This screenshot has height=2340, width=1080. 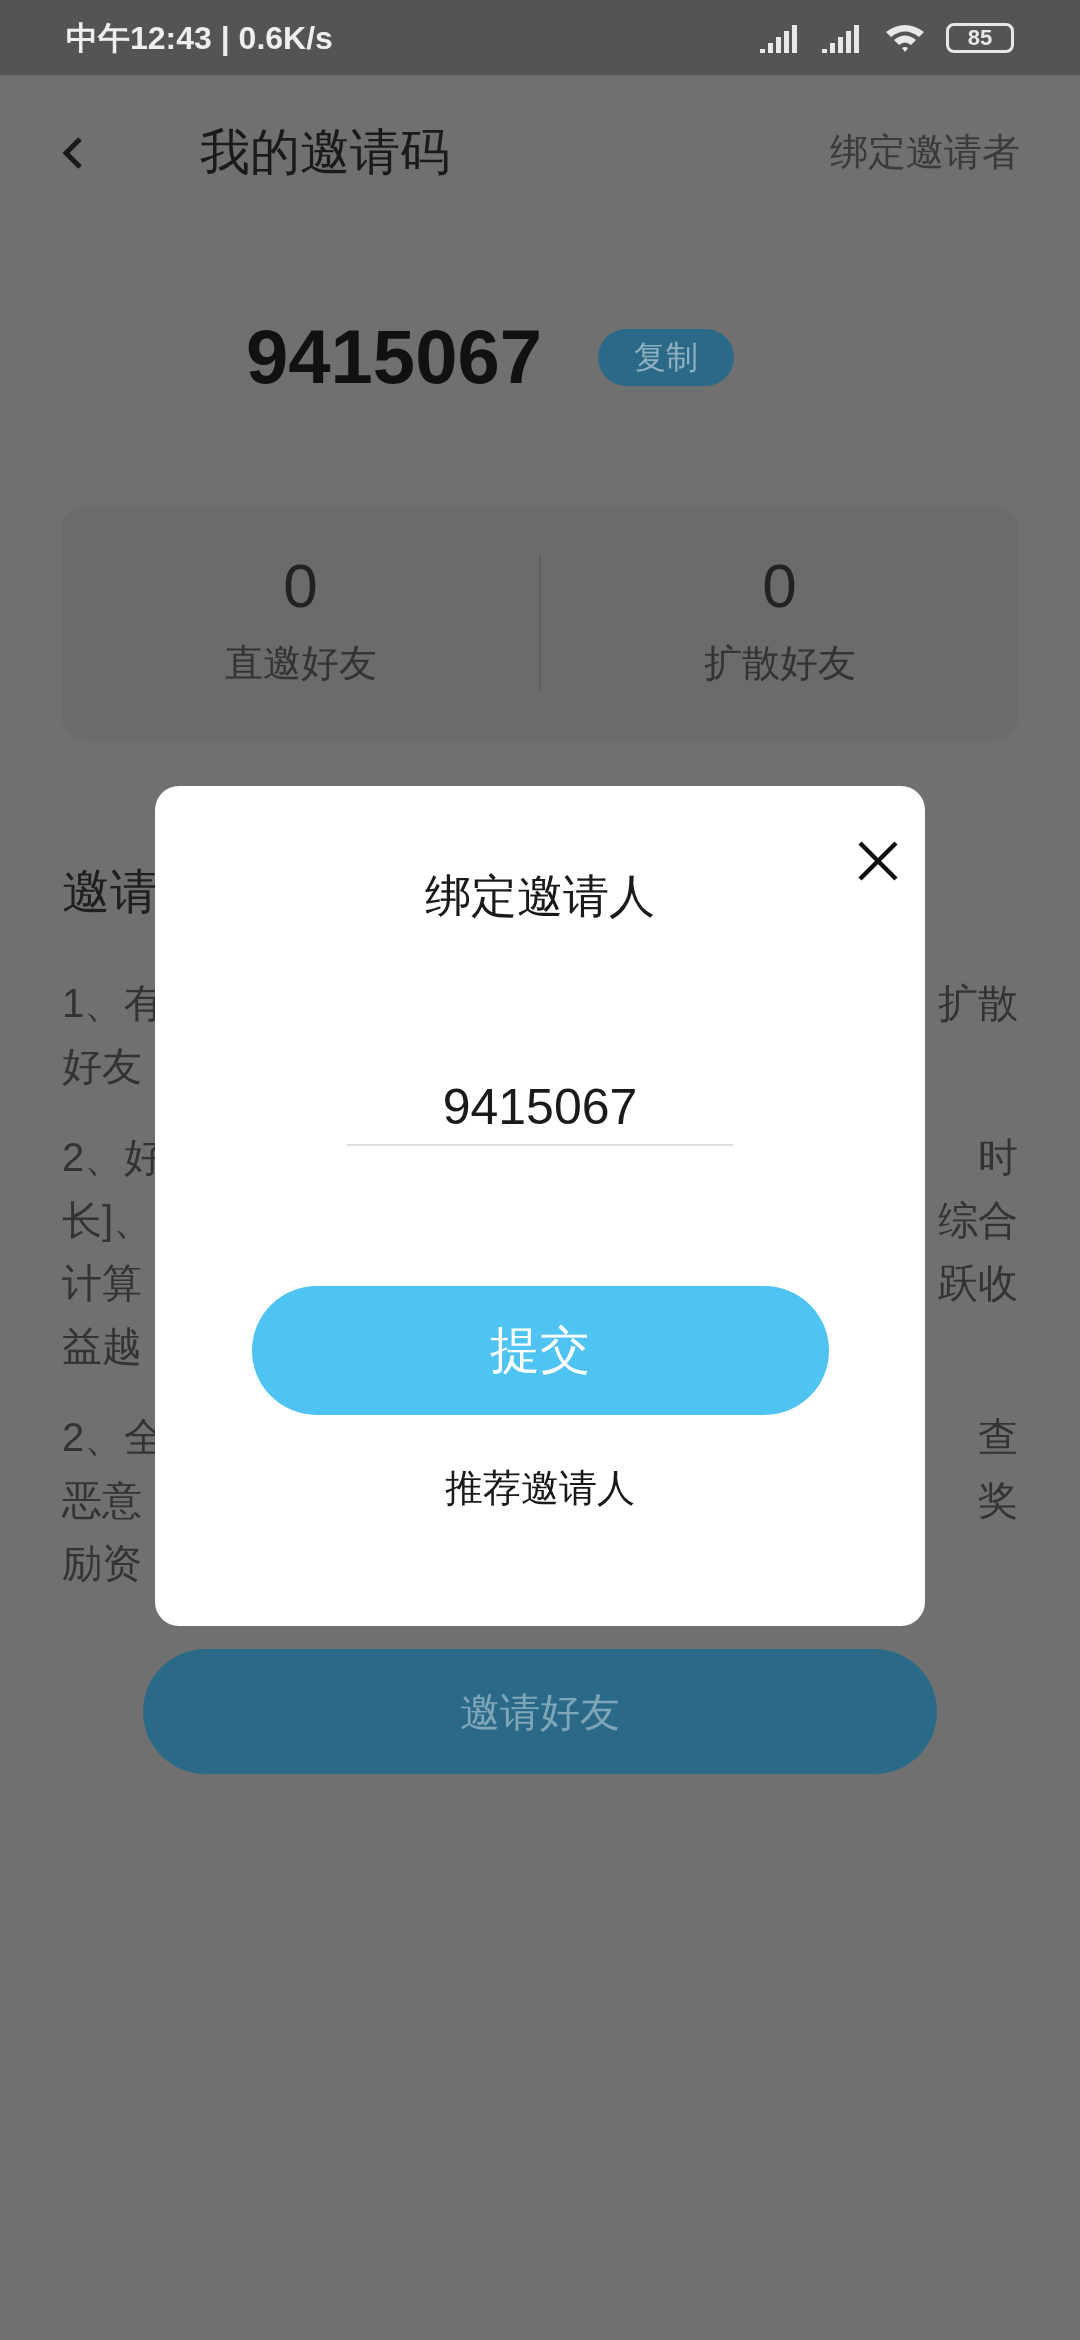 I want to click on rules-heading: 邀请, so click(x=110, y=892).